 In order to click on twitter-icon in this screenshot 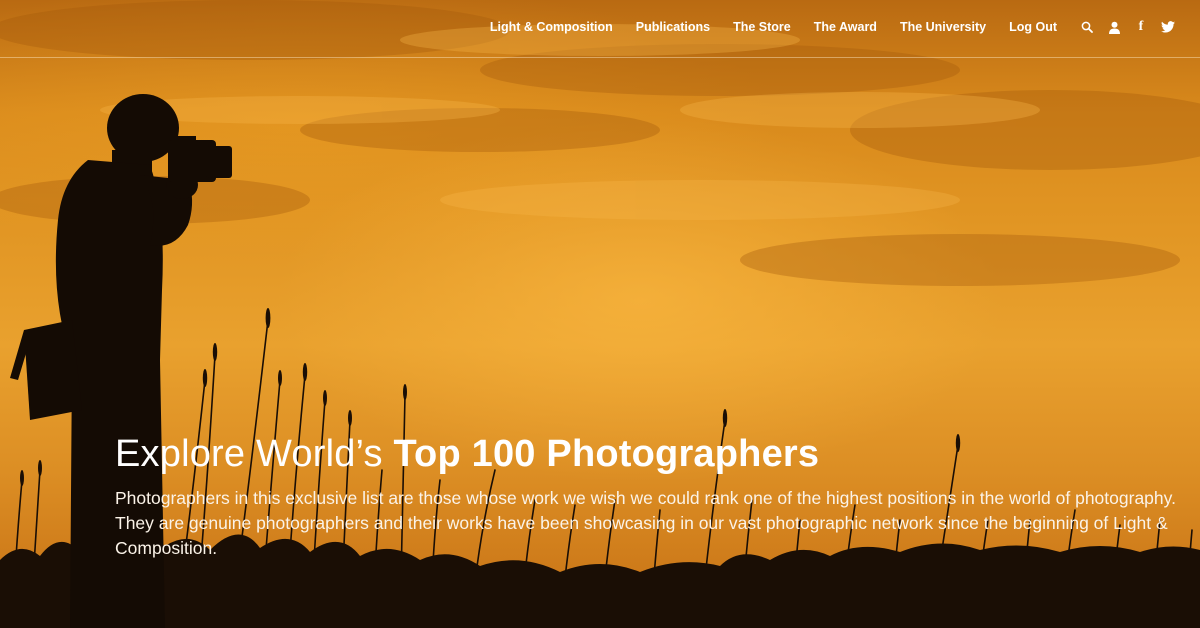, I will do `click(1168, 27)`.